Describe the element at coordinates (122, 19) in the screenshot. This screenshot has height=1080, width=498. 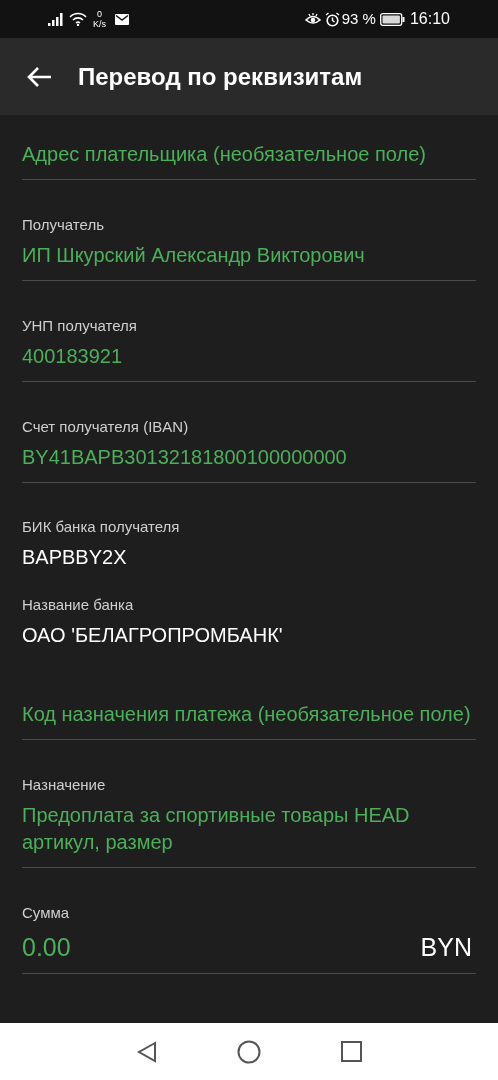
I see `mail-icon` at that location.